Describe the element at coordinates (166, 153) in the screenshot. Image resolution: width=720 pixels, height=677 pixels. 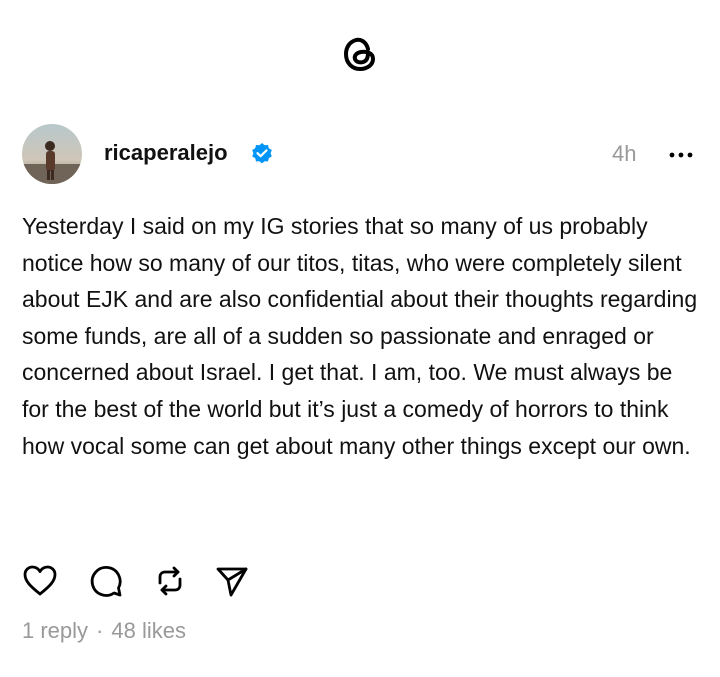
I see `username: ricaperalejo` at that location.